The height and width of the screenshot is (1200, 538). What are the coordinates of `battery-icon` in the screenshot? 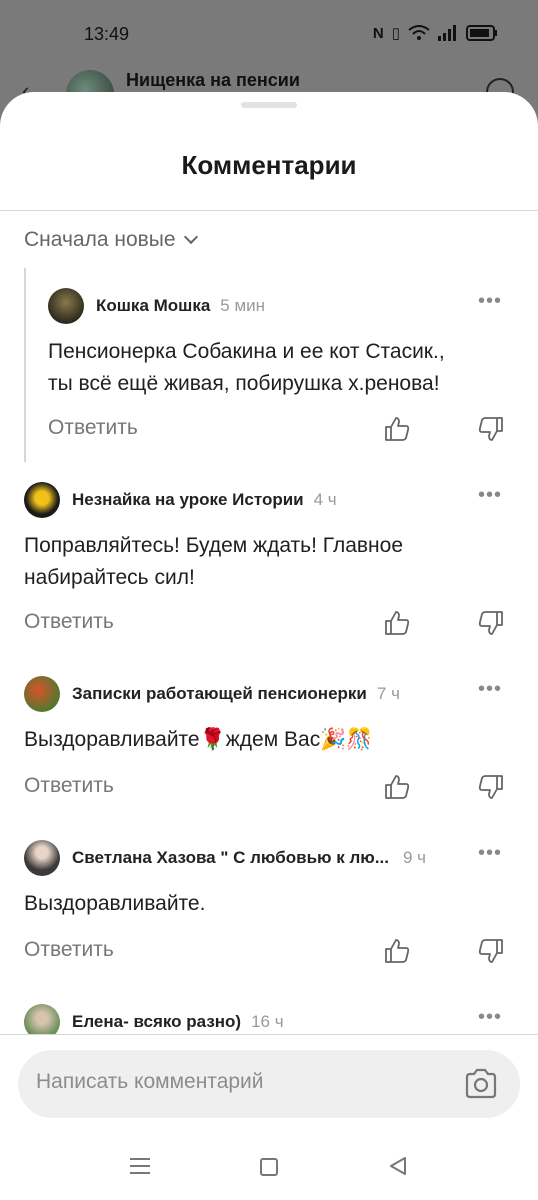 It's located at (481, 33).